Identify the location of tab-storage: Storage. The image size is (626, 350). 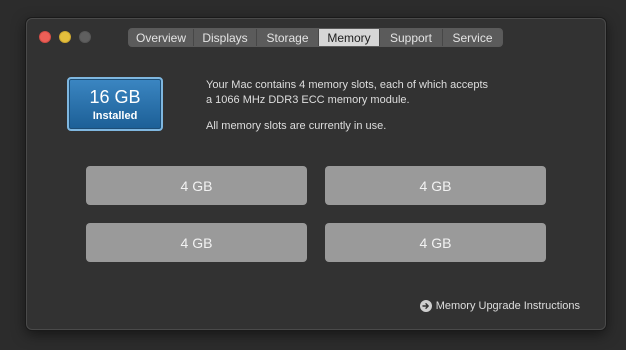
(288, 37).